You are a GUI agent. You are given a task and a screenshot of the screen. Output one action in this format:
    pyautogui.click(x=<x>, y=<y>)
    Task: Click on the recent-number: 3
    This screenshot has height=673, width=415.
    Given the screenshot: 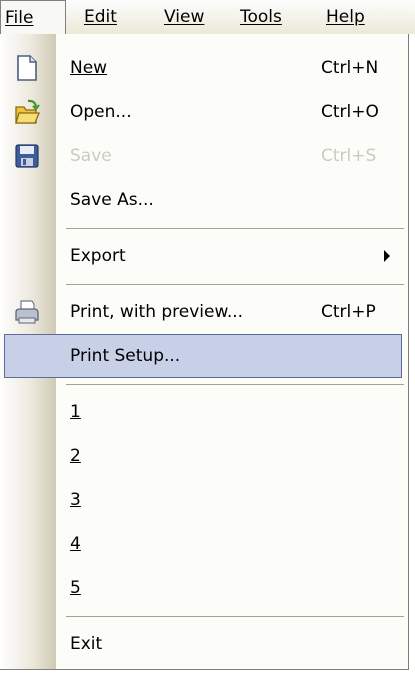 What is the action you would take?
    pyautogui.click(x=75, y=500)
    